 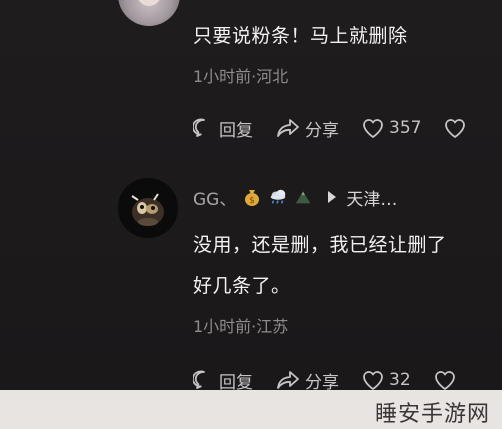 What do you see at coordinates (214, 197) in the screenshot?
I see `username: GG、` at bounding box center [214, 197].